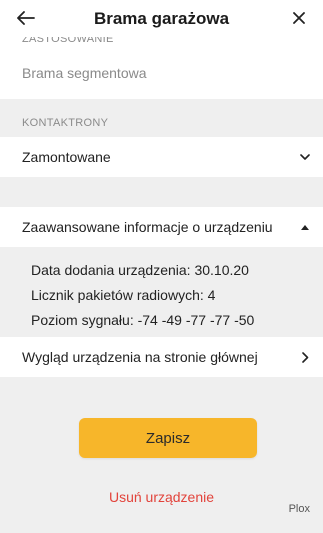 This screenshot has height=533, width=323. I want to click on usage-field: ZASTOSOWANIE Brama segmentowa, so click(161, 66).